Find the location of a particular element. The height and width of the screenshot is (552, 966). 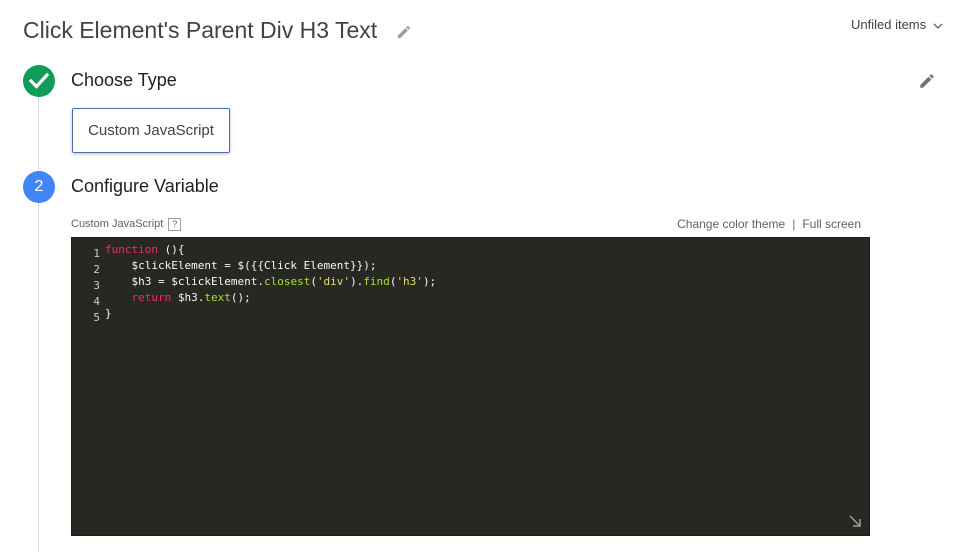

code-token: (){ is located at coordinates (171, 249).